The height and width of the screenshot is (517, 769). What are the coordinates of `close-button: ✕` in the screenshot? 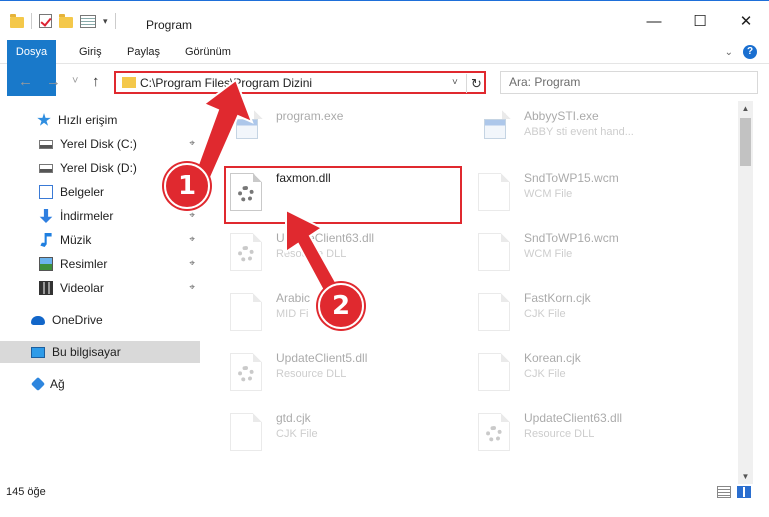 It's located at (746, 21).